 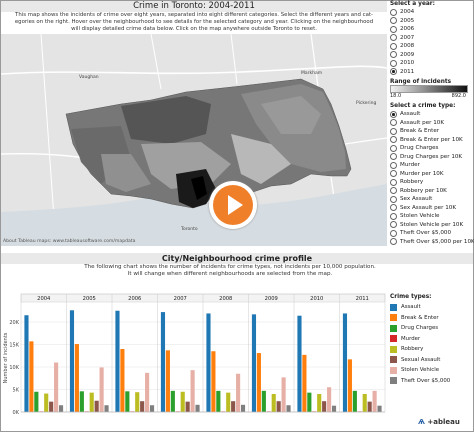 I want to click on crime-type-option: Stolen Vehicle per 10K, so click(x=432, y=225).